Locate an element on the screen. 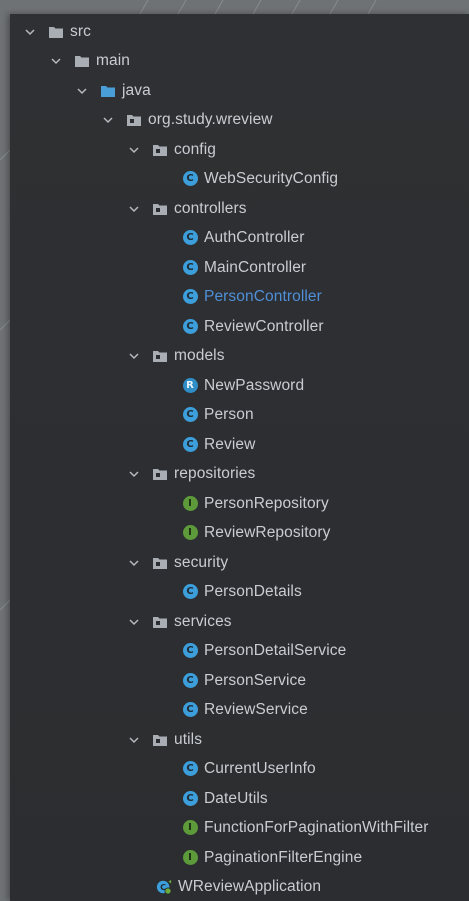 The width and height of the screenshot is (469, 901). tree-item-wreviewapplication: C WReviewApplication is located at coordinates (239, 886).